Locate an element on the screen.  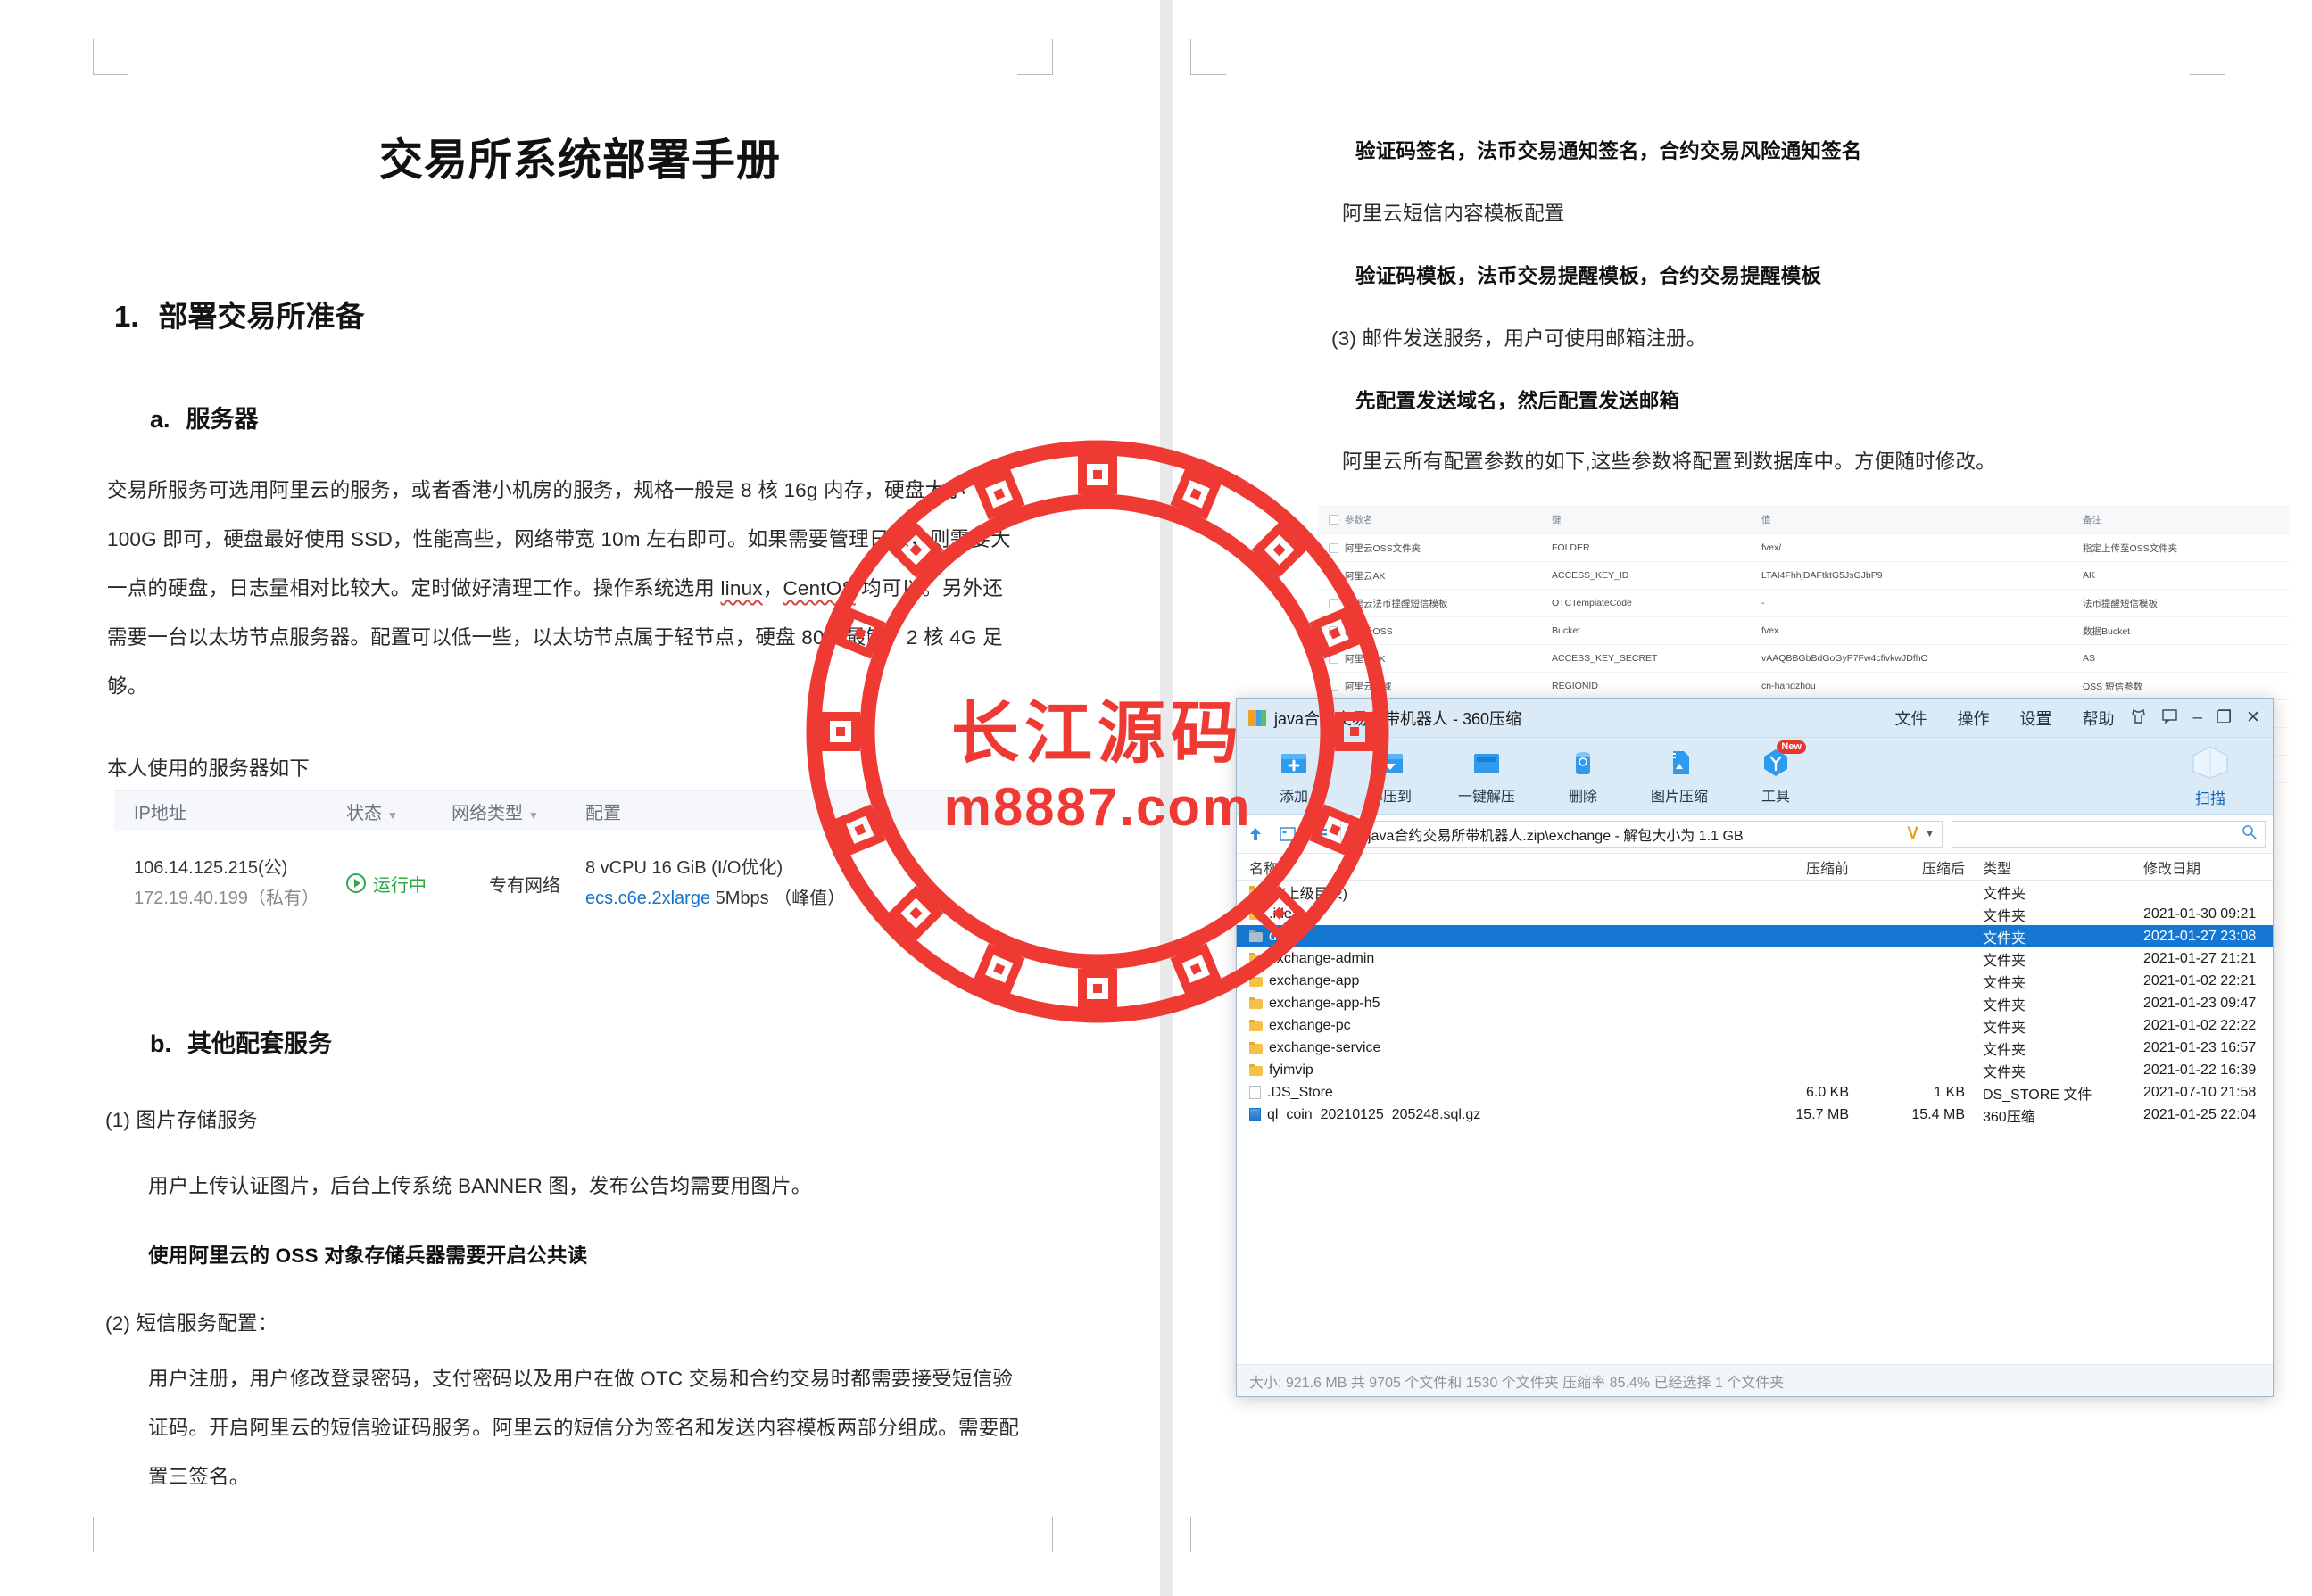
file-name-text: exchange-pc is located at coordinates (1310, 1025).